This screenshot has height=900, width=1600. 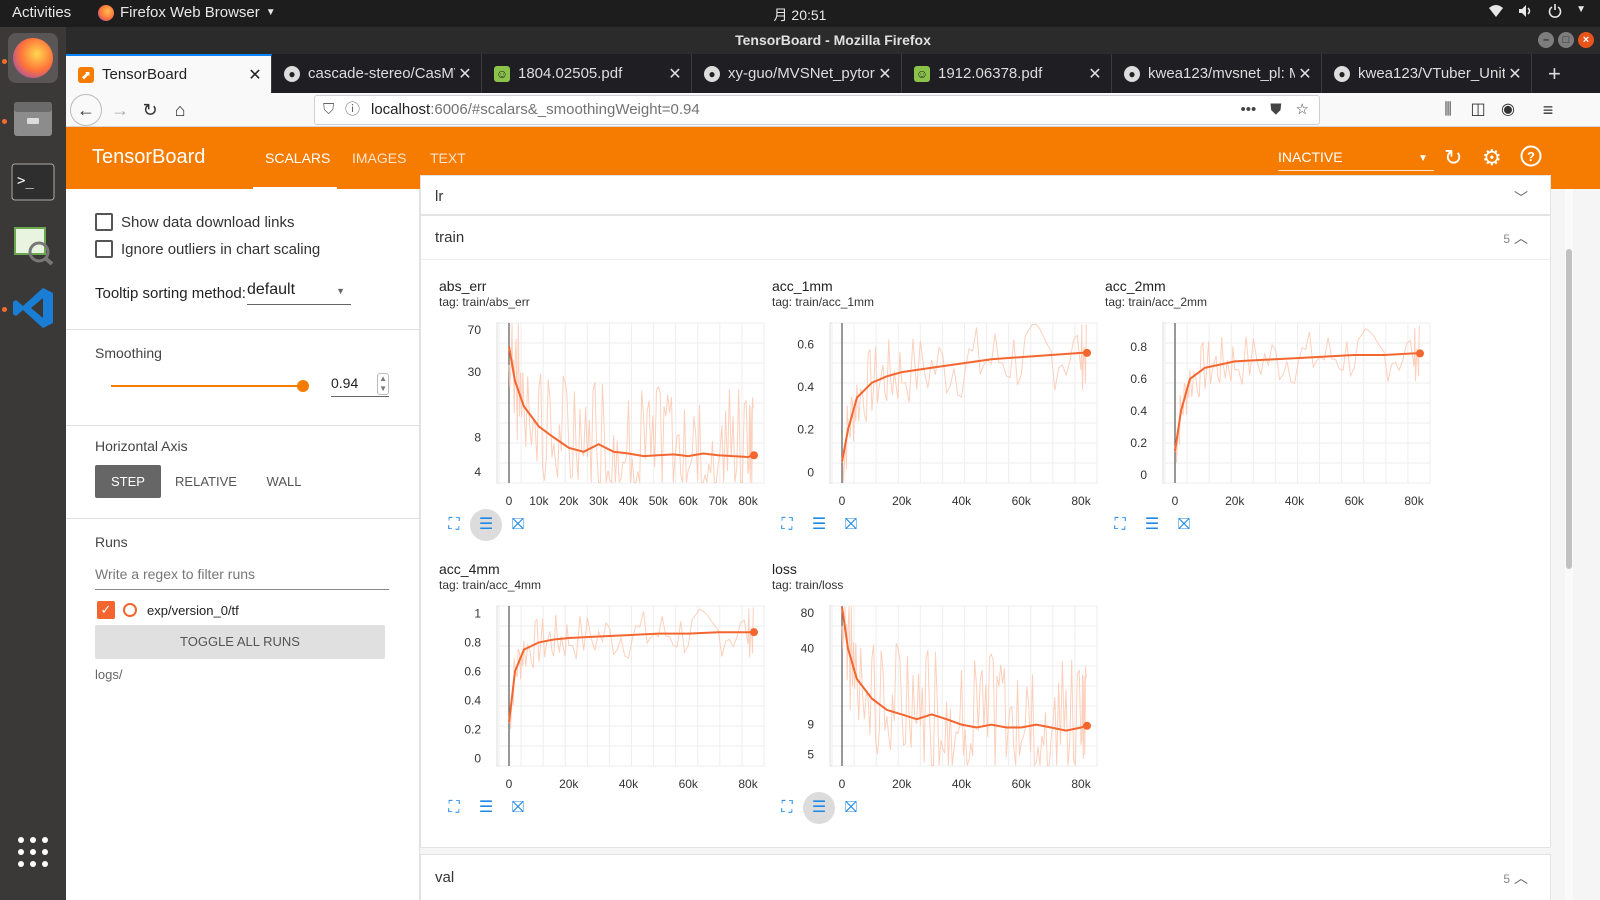 I want to click on tooltip-sorting-select: default ▼, so click(x=299, y=293).